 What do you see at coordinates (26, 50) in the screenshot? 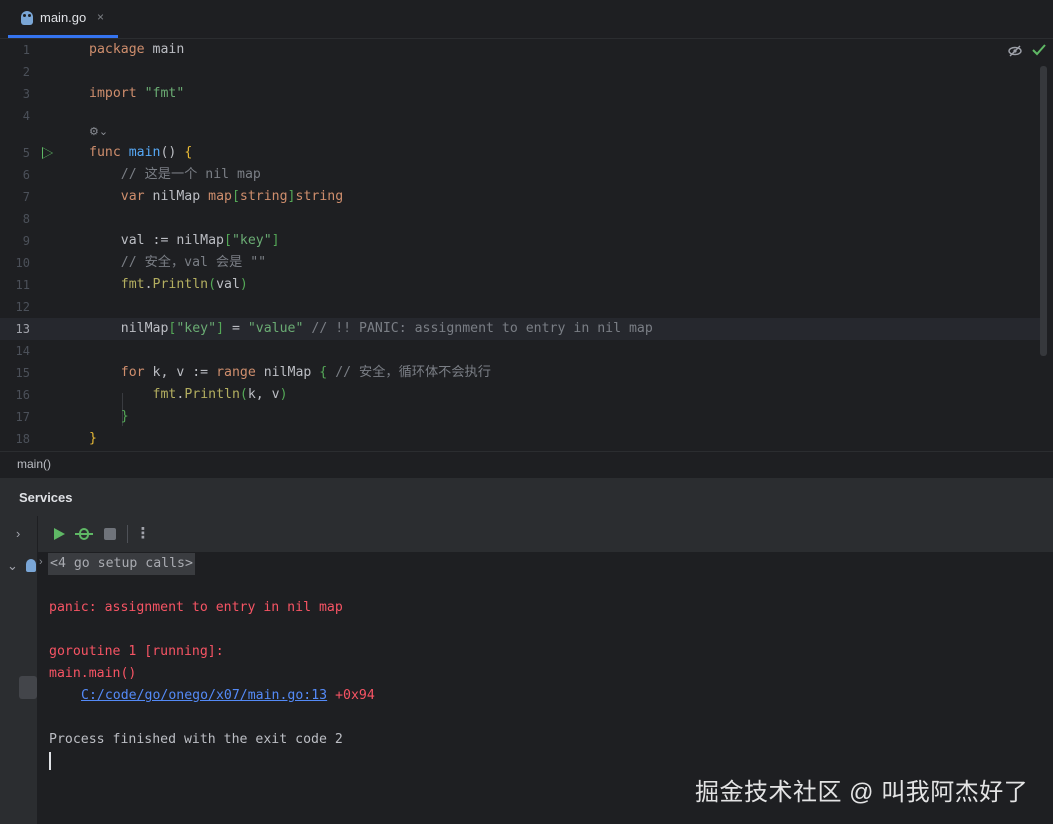
I see `line-number: 1` at bounding box center [26, 50].